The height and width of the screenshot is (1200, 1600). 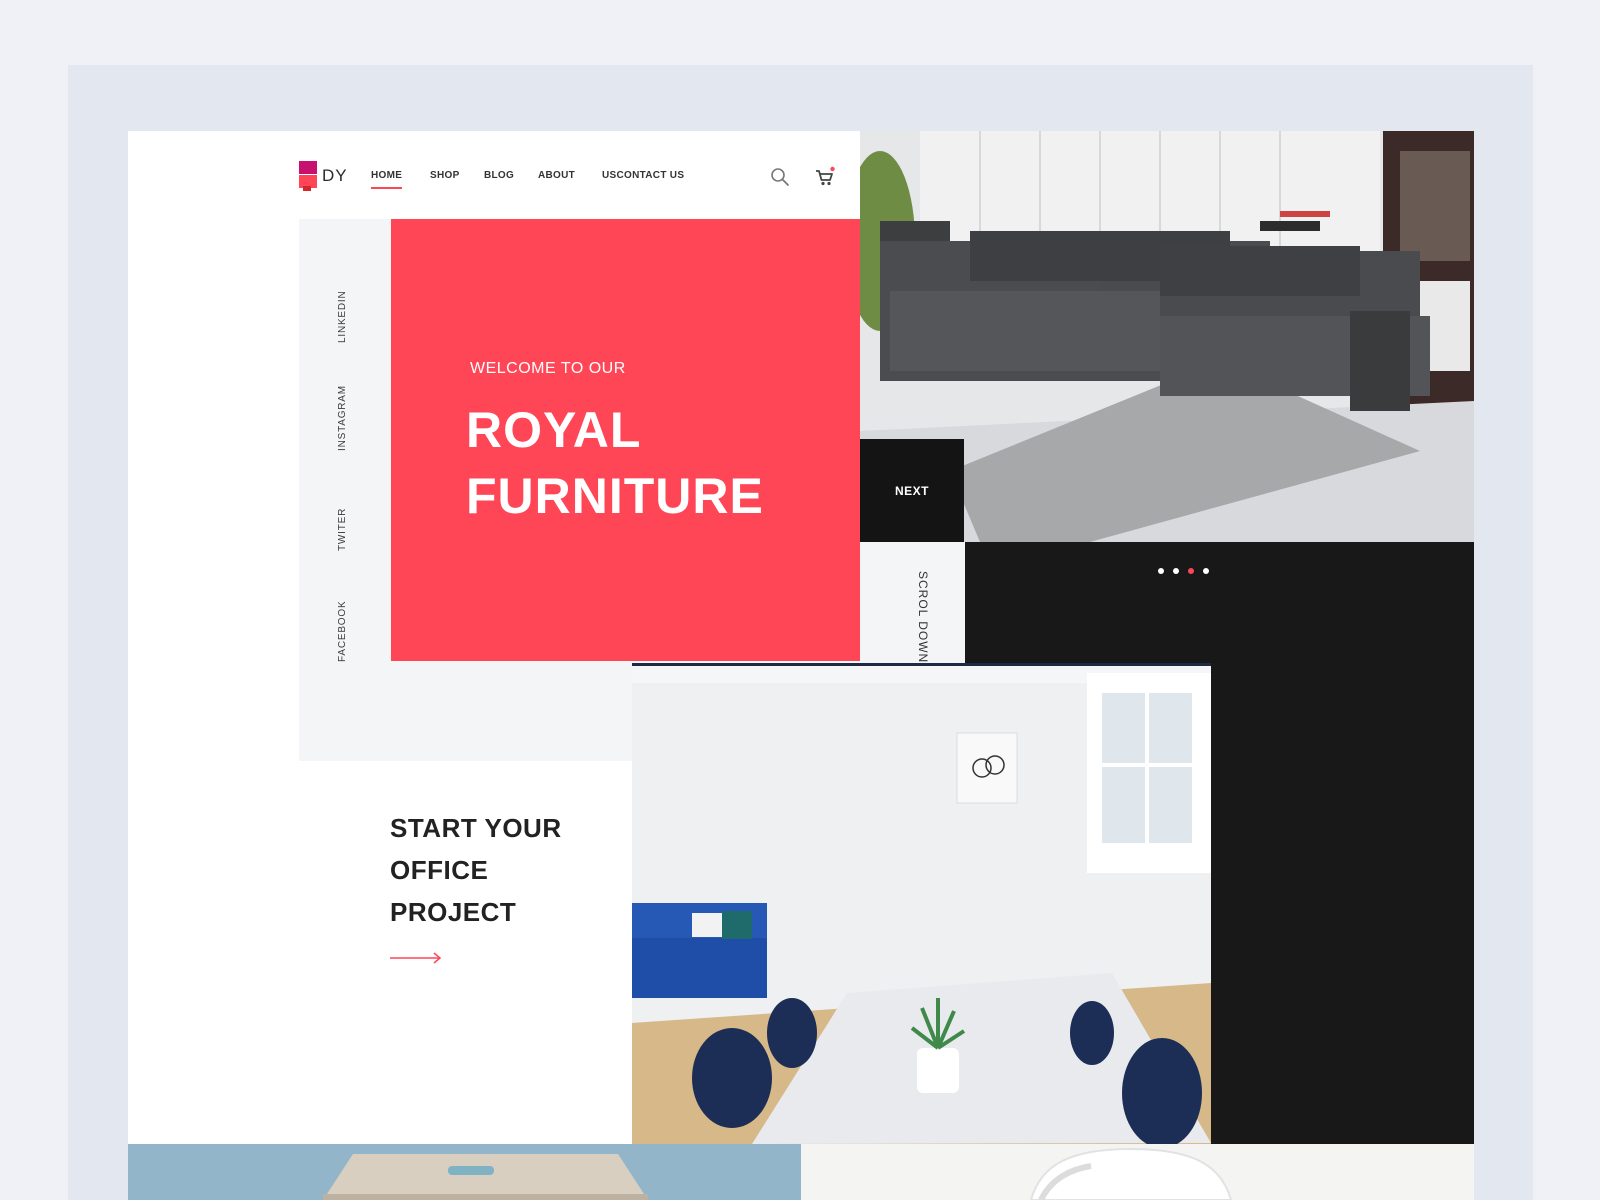 I want to click on nav-about-label: ABOUT, so click(x=557, y=175).